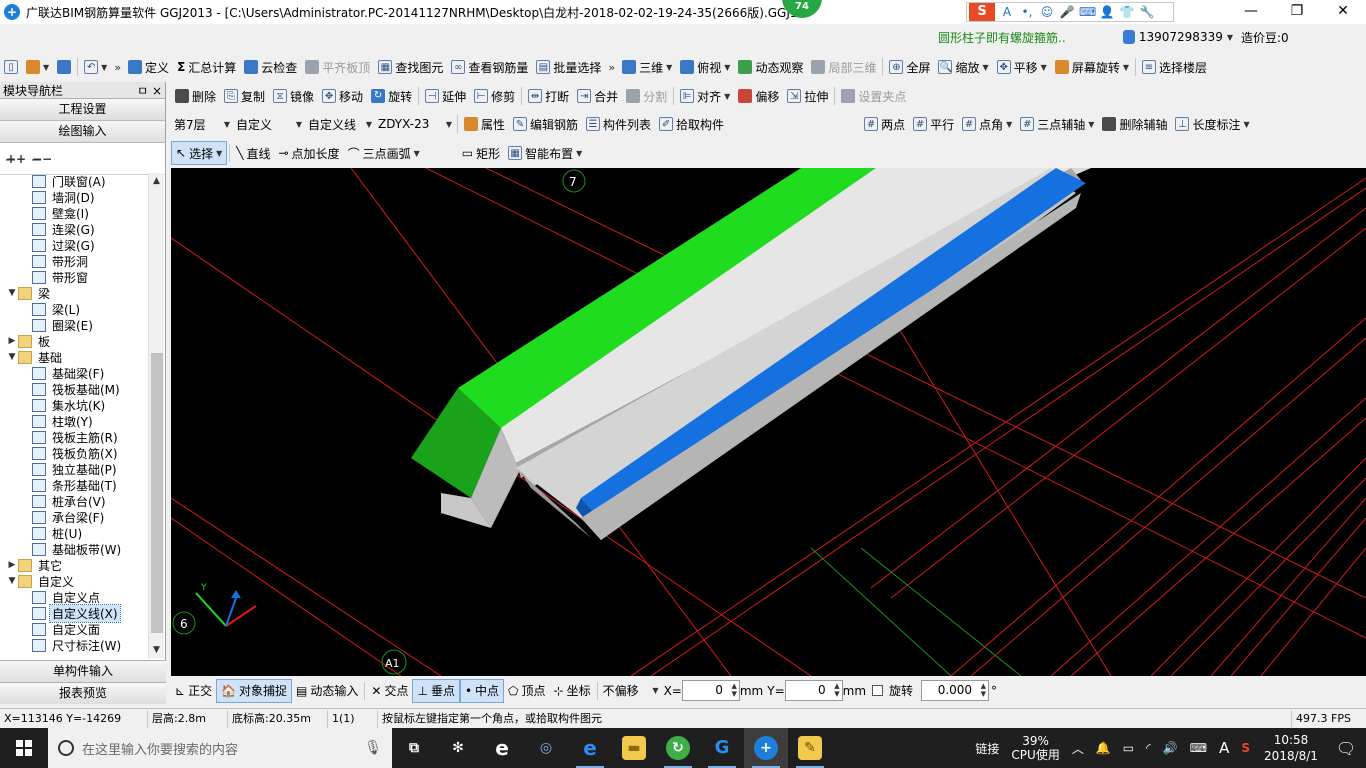 The image size is (1366, 768). Describe the element at coordinates (12, 565) in the screenshot. I see `chevron-right-icon: ▶` at that location.